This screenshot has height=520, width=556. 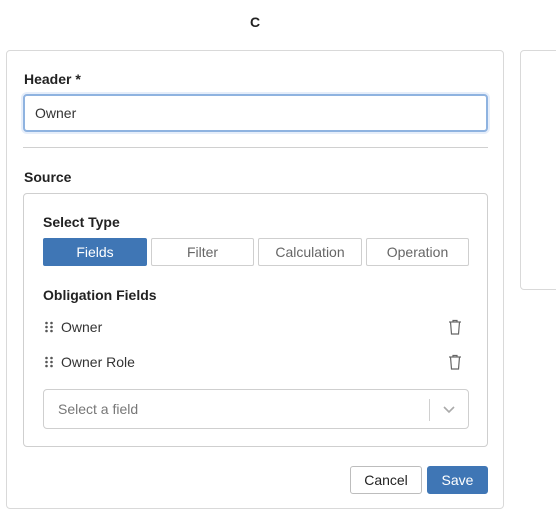 I want to click on type-tab-calculation: Calculation, so click(x=310, y=252).